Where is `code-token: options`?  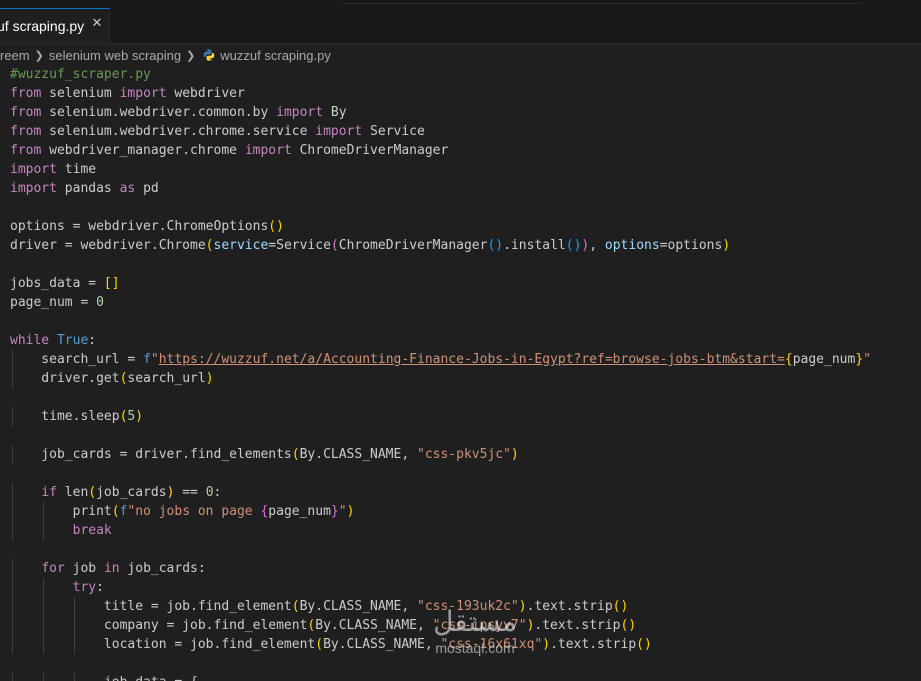 code-token: options is located at coordinates (632, 245).